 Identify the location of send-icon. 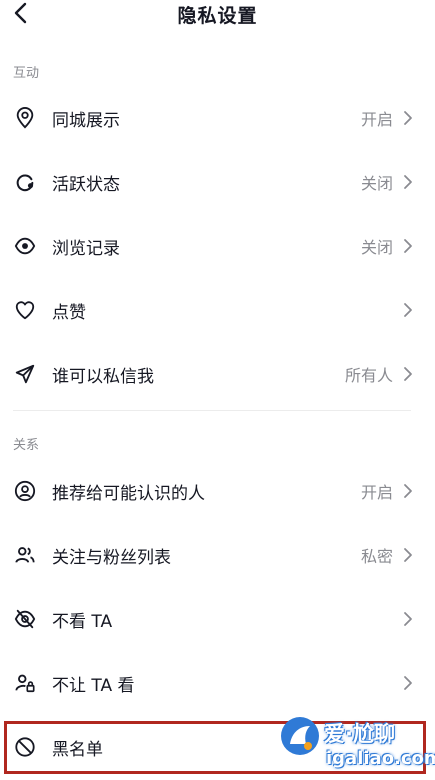
(25, 374).